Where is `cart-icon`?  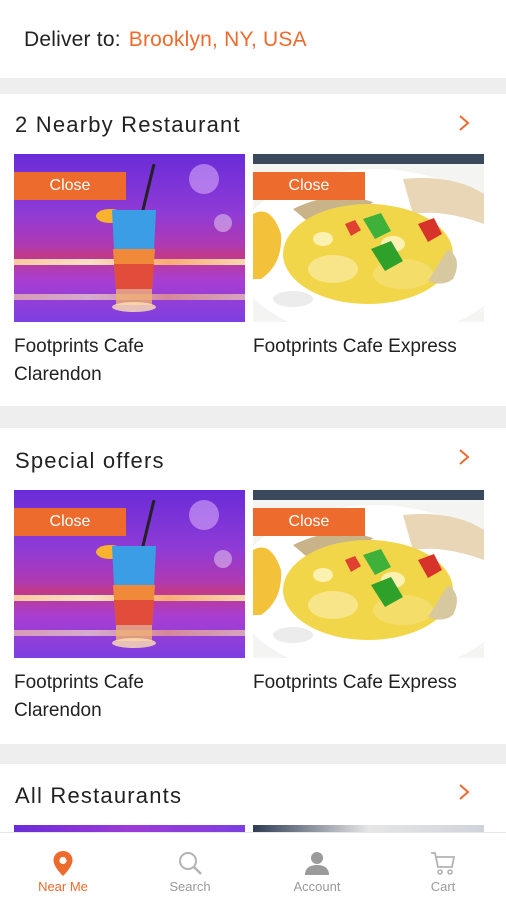 cart-icon is located at coordinates (443, 863).